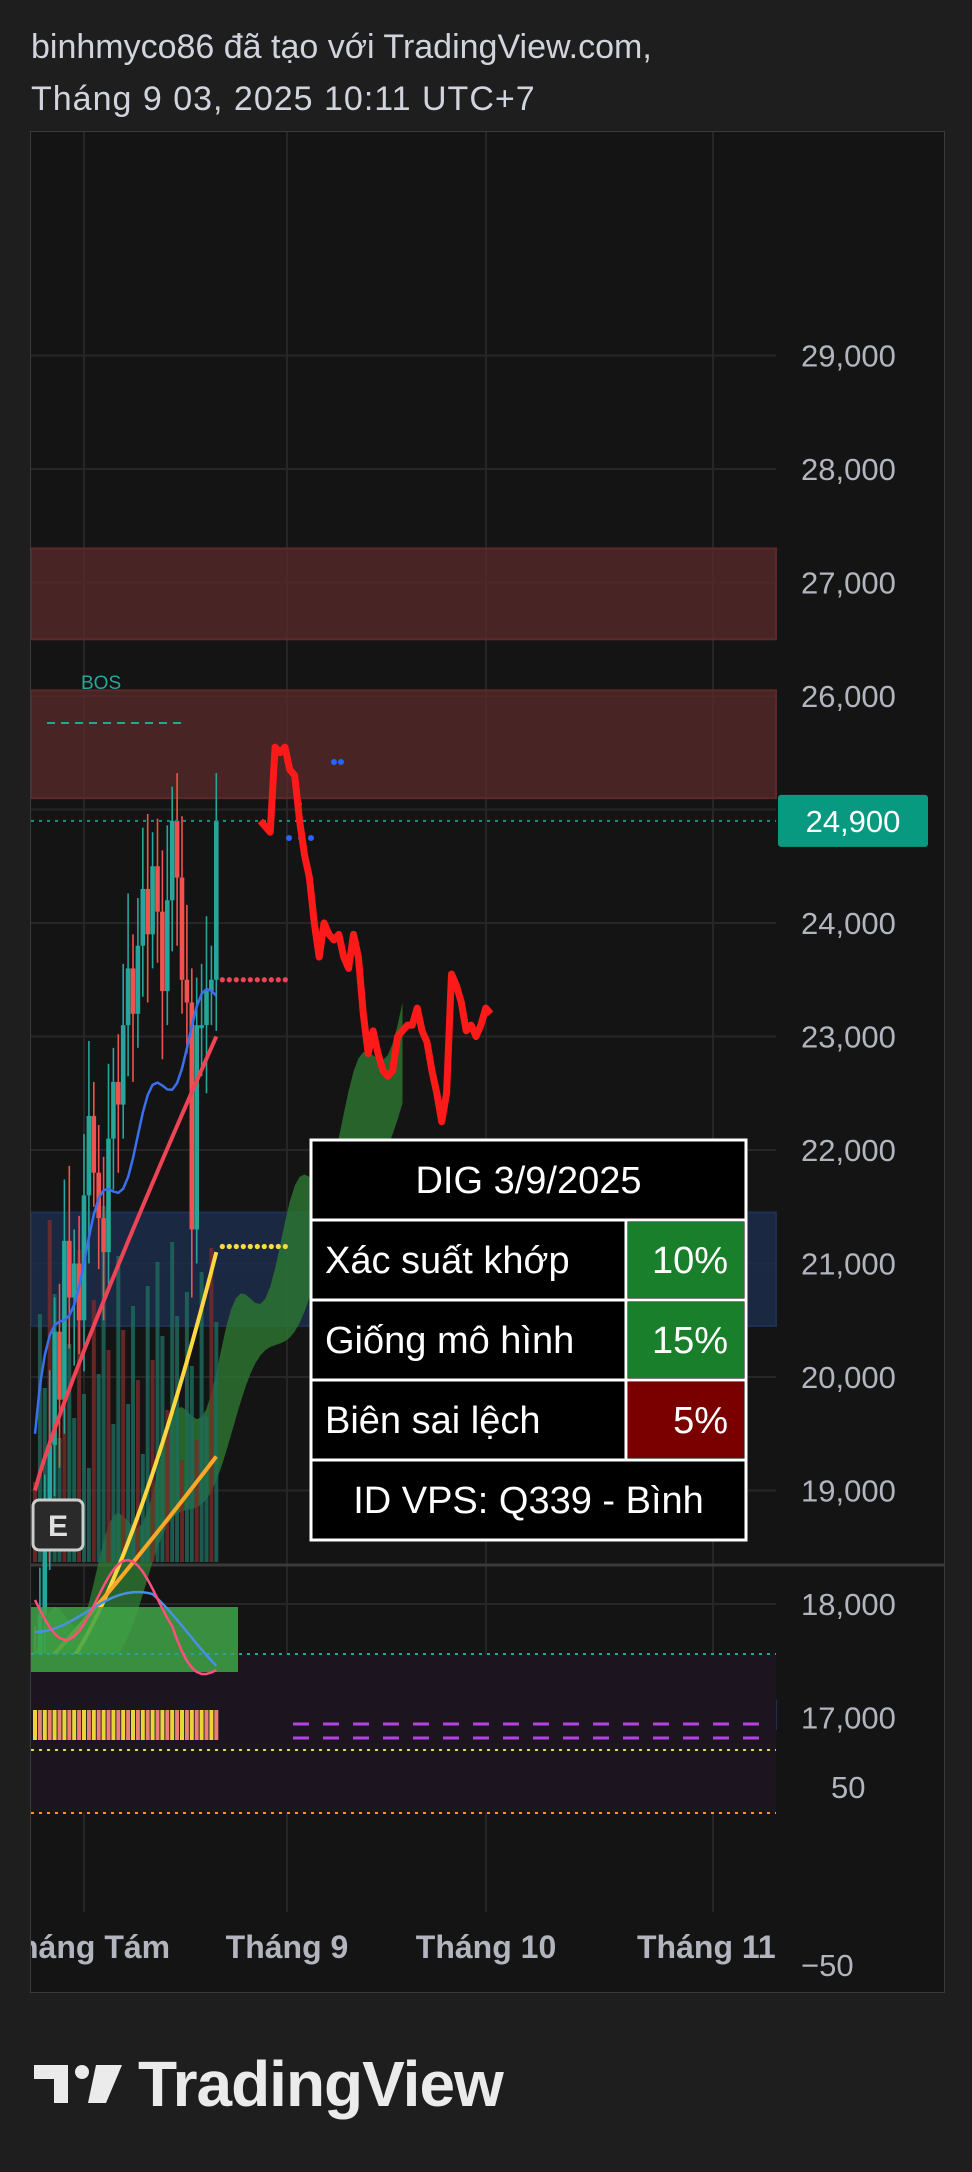 Image resolution: width=972 pixels, height=2172 pixels. What do you see at coordinates (101, 683) in the screenshot?
I see `bos-label: BOS` at bounding box center [101, 683].